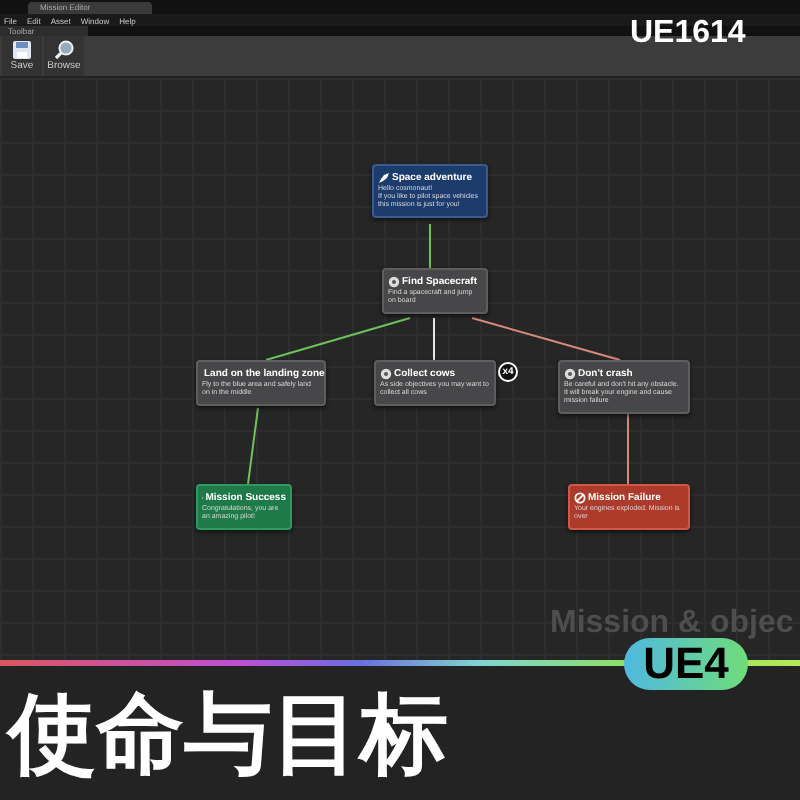 The width and height of the screenshot is (800, 800). Describe the element at coordinates (688, 34) in the screenshot. I see `product-code: UE1614` at that location.